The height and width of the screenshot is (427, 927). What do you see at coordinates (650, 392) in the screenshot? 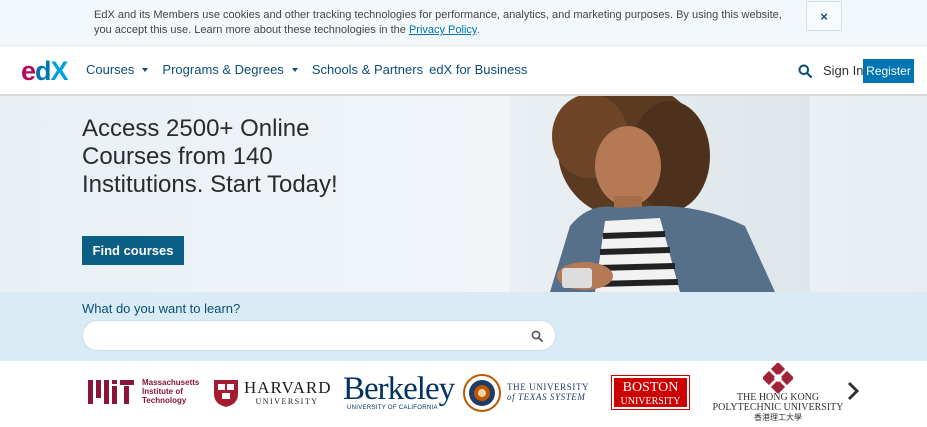
I see `boston-university-logo: BOSTON UNIVERSITY` at bounding box center [650, 392].